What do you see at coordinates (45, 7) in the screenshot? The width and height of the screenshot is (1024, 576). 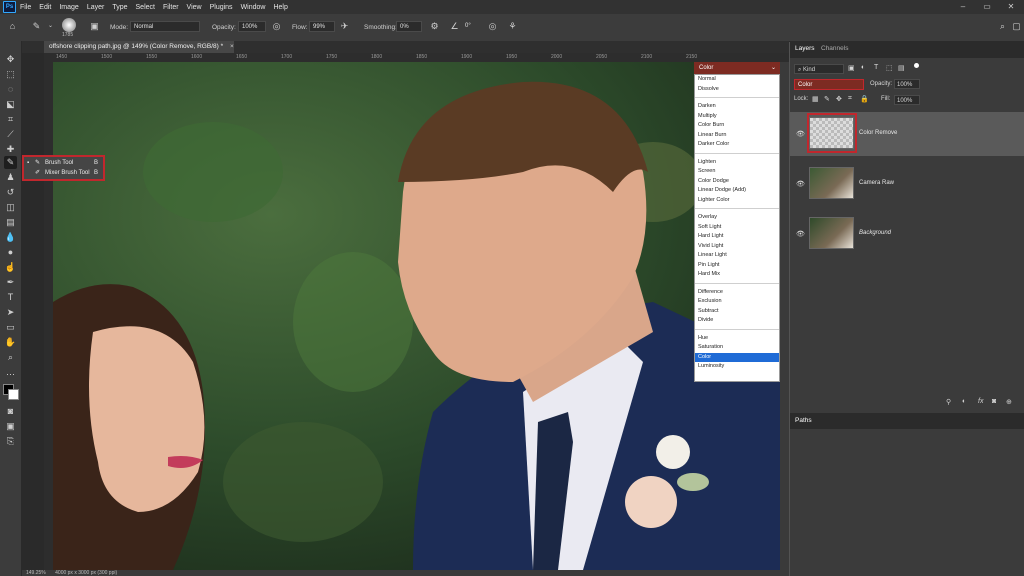 I see `menu-edit: Edit` at bounding box center [45, 7].